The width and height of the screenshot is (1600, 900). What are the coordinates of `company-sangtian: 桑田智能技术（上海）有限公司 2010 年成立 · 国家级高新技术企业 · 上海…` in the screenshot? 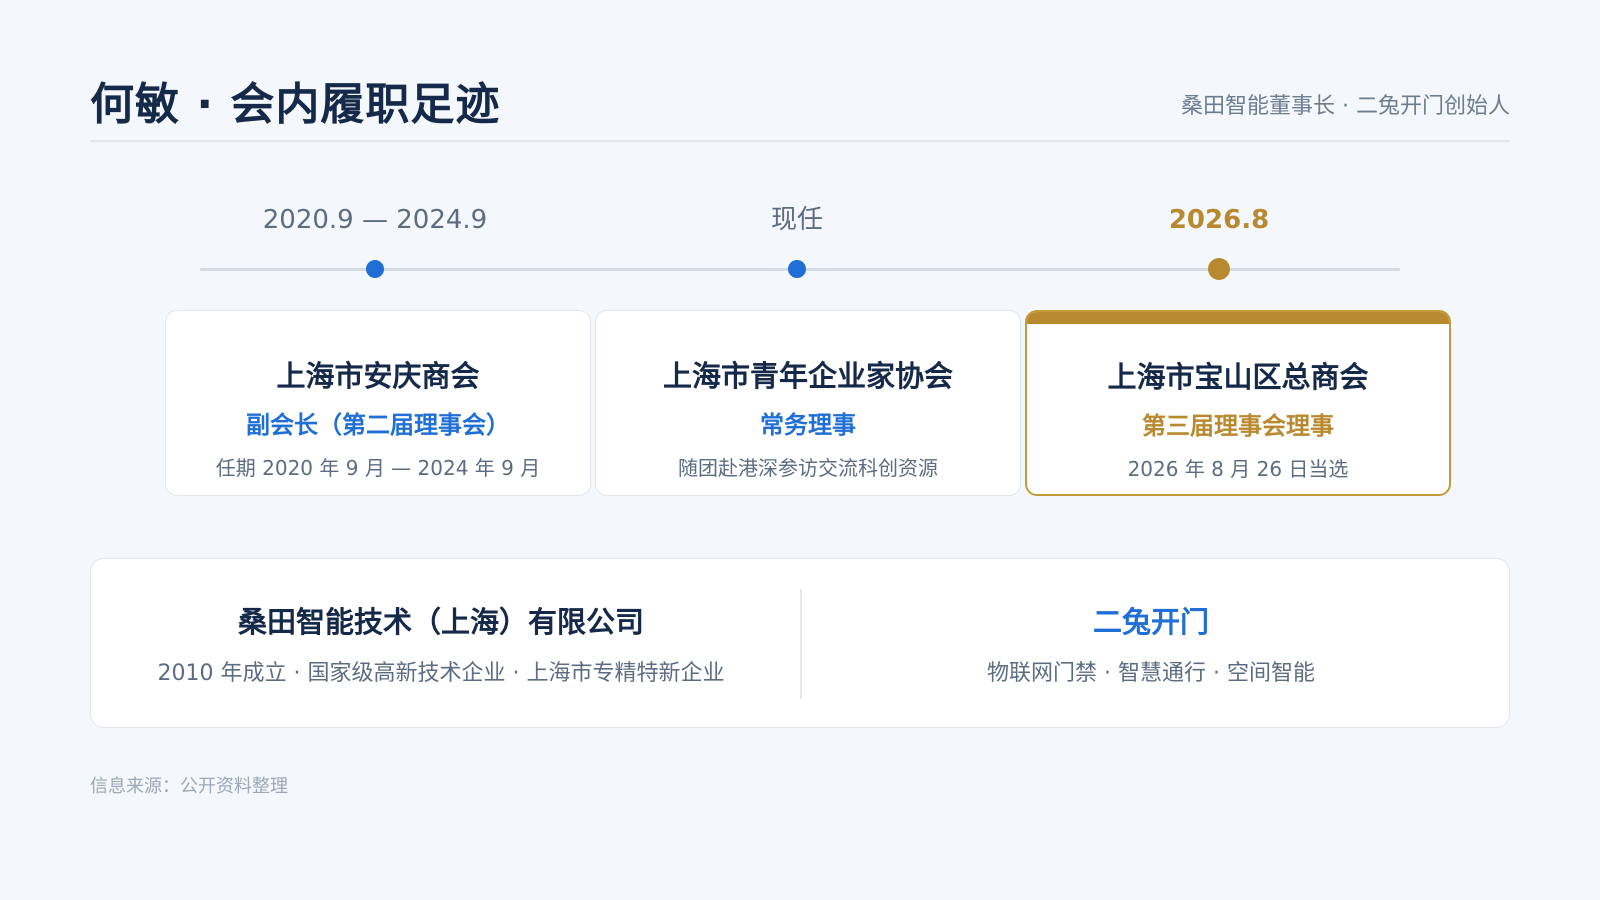 It's located at (441, 644).